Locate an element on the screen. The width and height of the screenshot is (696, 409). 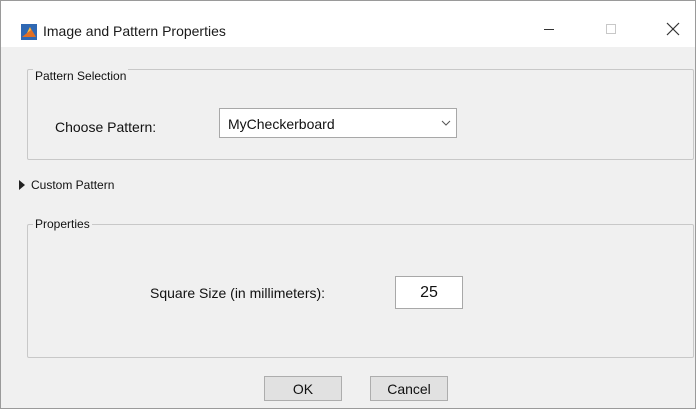
minimize-button is located at coordinates (549, 29).